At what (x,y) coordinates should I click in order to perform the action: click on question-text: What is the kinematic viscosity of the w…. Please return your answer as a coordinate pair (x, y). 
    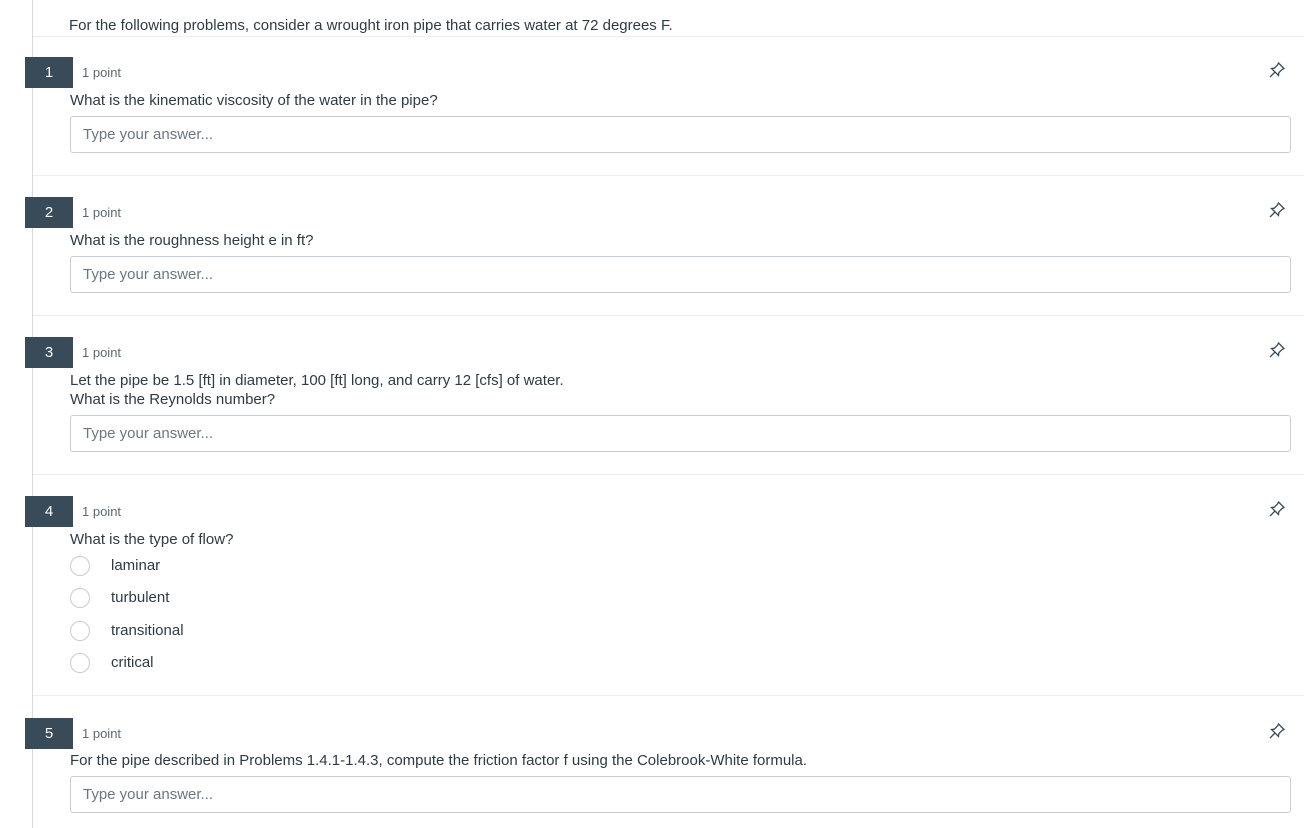
    Looking at the image, I should click on (254, 100).